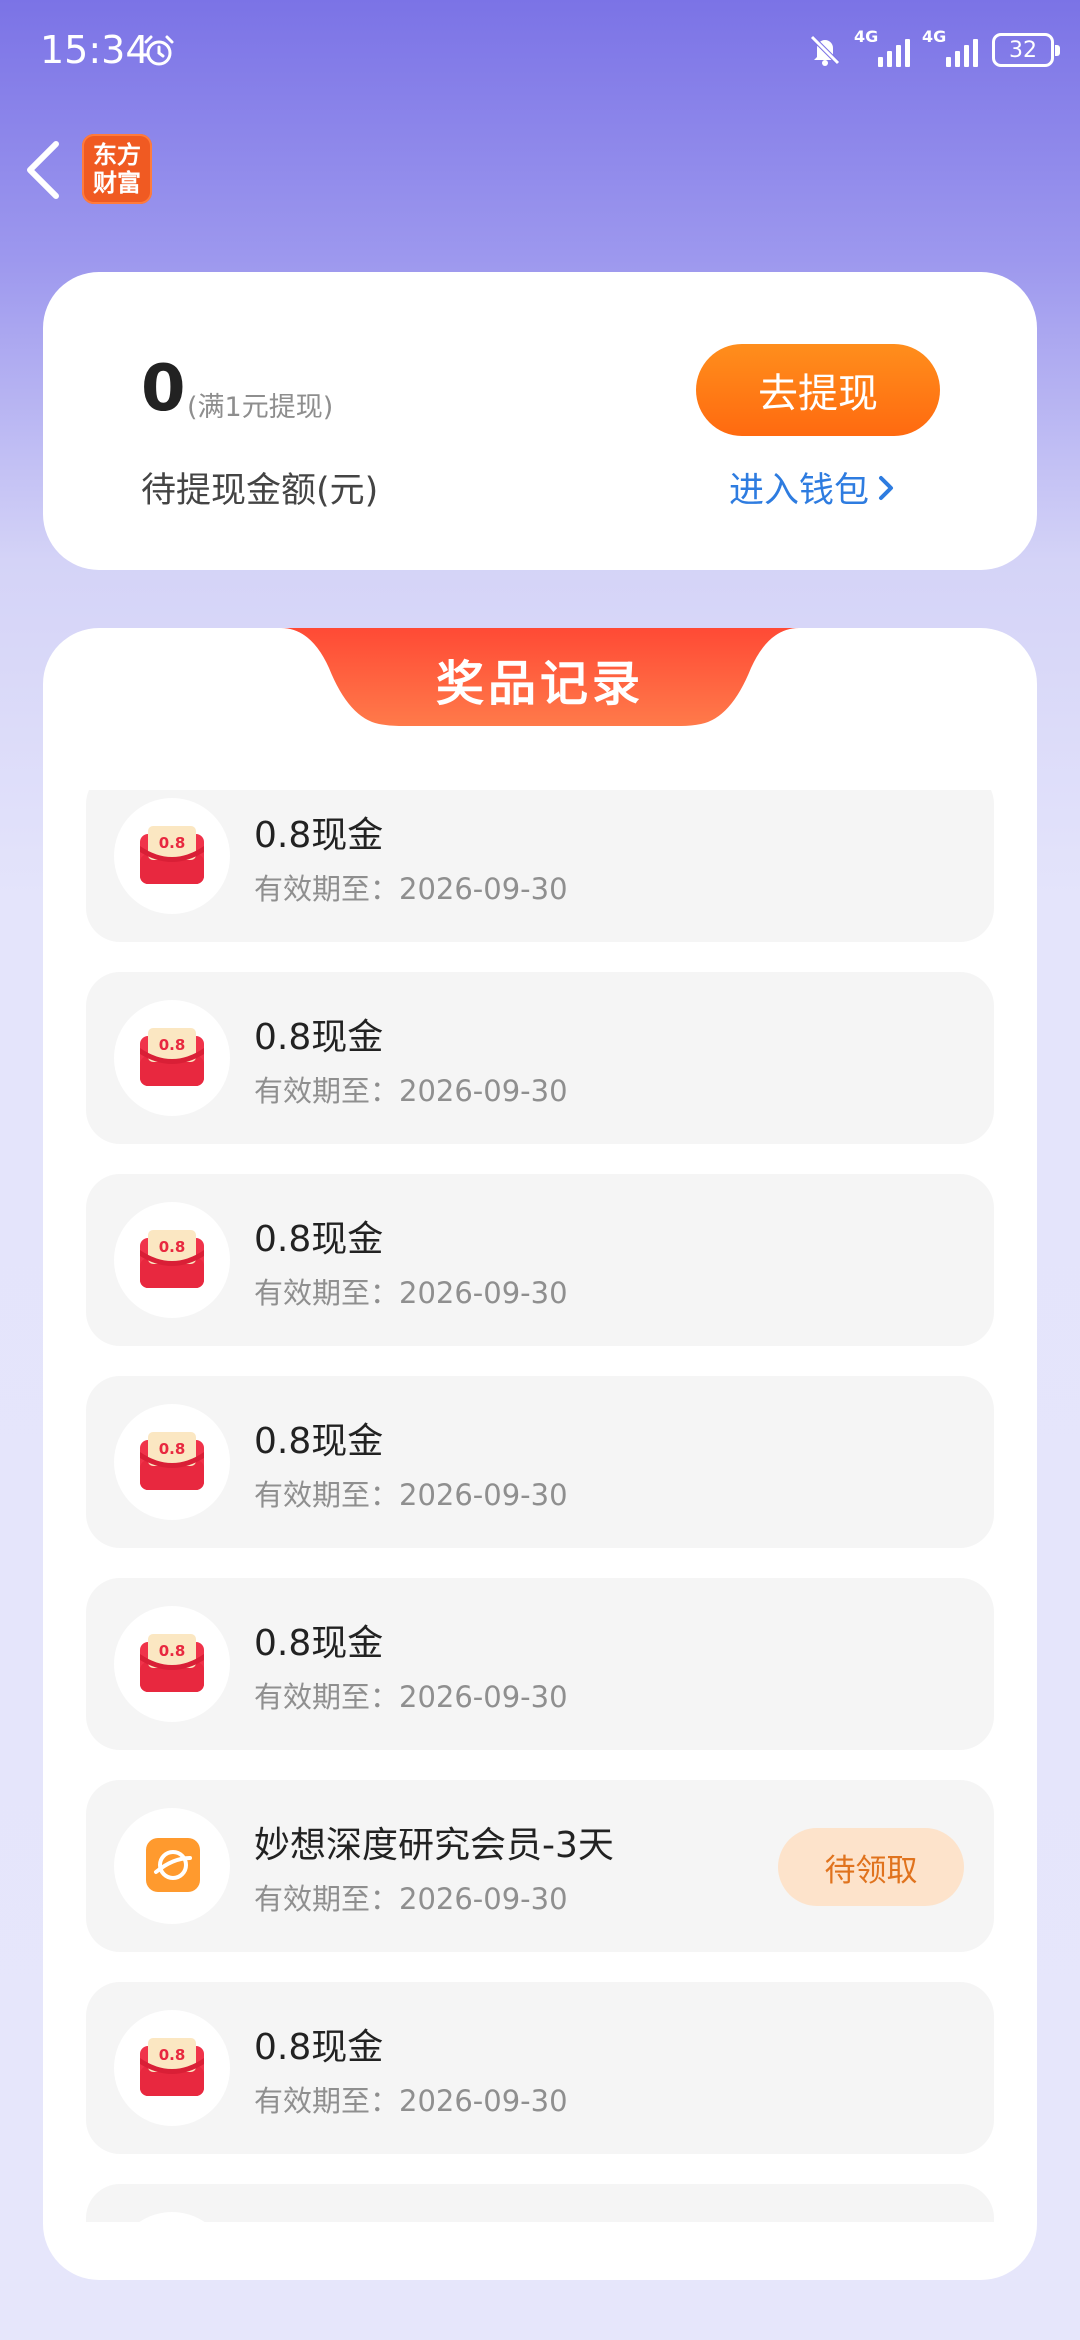 This screenshot has width=1080, height=2340. I want to click on membership-icon, so click(173, 1865).